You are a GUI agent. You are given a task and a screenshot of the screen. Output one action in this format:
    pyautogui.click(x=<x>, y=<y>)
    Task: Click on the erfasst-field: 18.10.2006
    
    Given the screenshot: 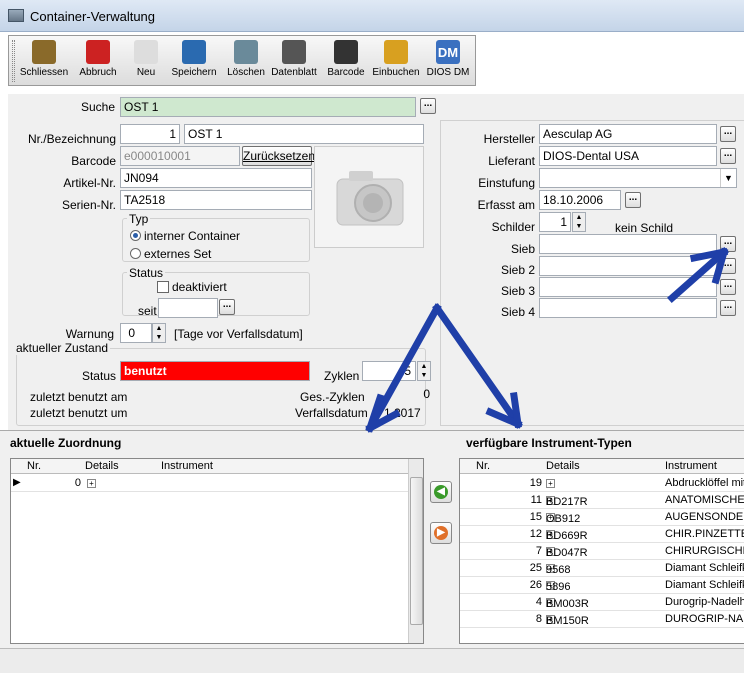 What is the action you would take?
    pyautogui.click(x=580, y=200)
    